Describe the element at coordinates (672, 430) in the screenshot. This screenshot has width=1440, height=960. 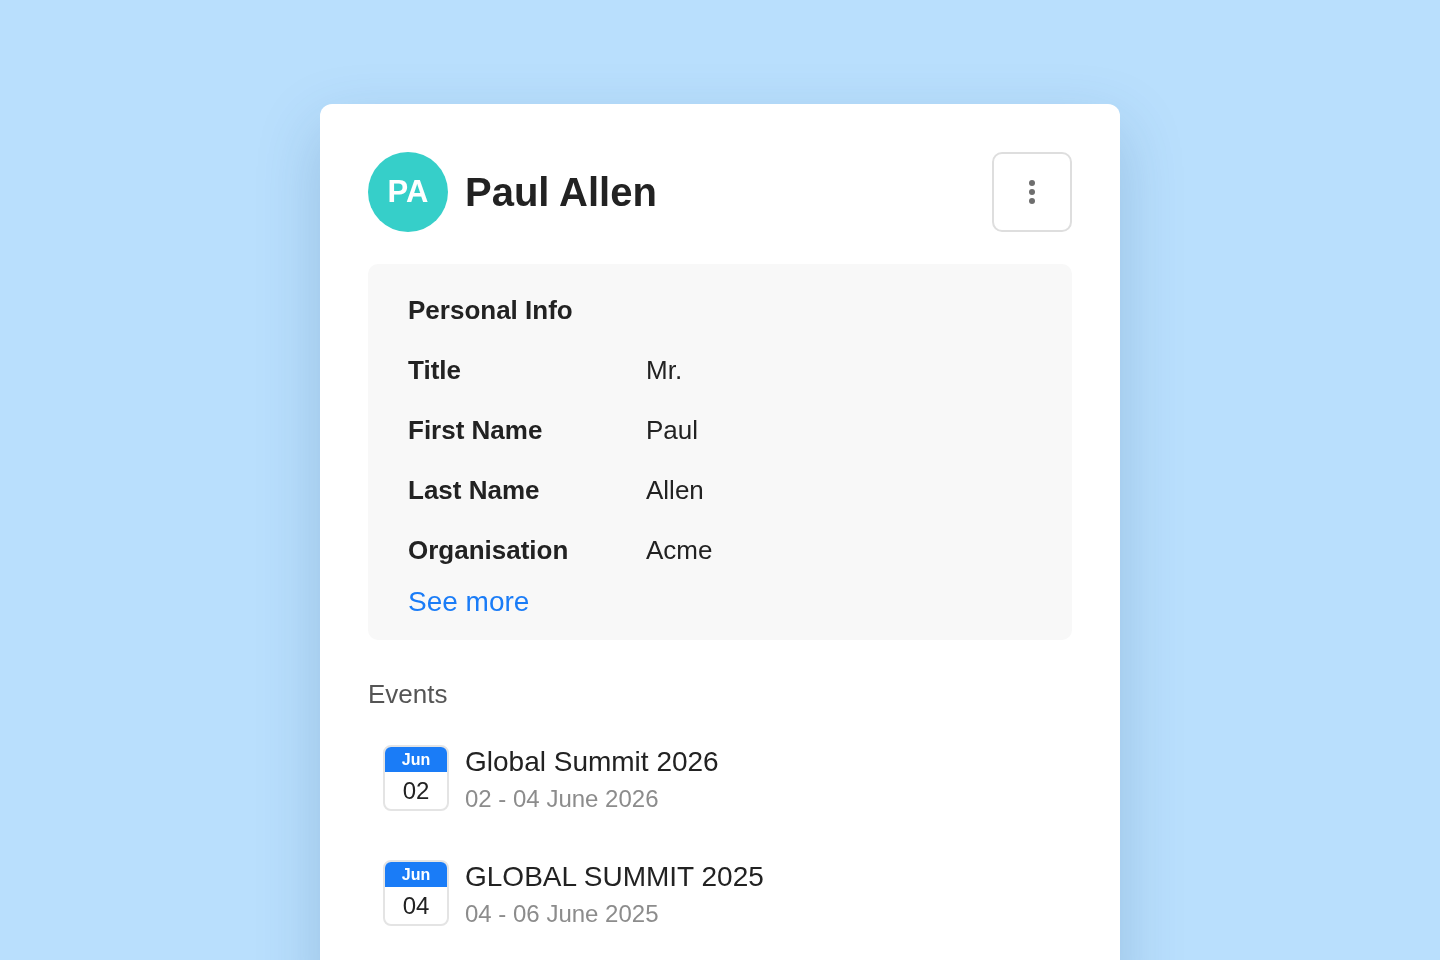
I see `field-value: Paul` at that location.